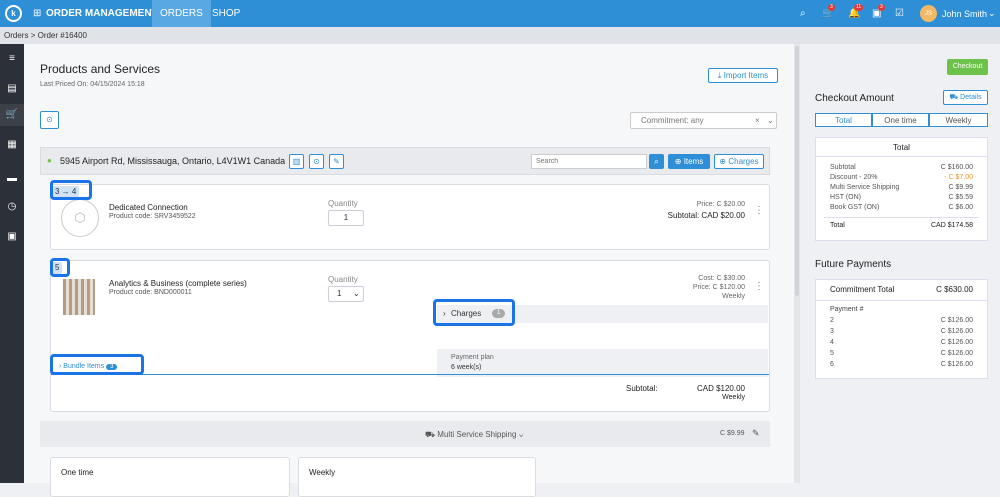 This screenshot has height=497, width=1000. What do you see at coordinates (928, 13) in the screenshot?
I see `avatar: JS` at bounding box center [928, 13].